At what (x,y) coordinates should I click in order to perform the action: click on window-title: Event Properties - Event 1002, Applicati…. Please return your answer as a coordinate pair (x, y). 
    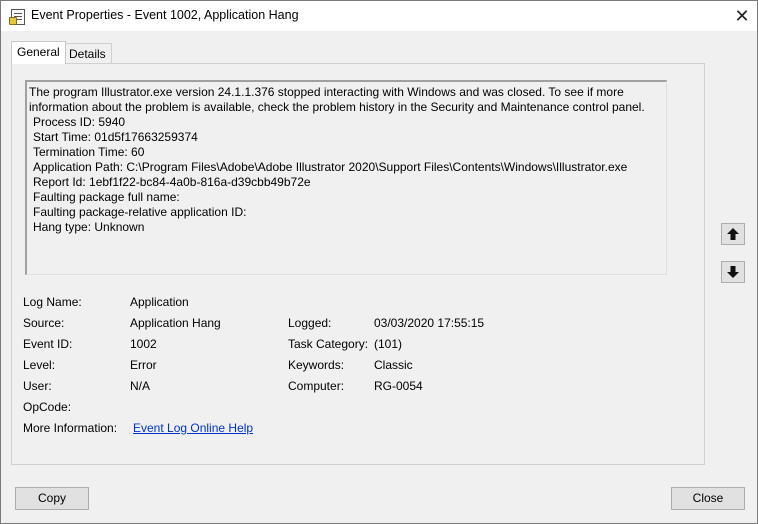
    Looking at the image, I should click on (165, 15).